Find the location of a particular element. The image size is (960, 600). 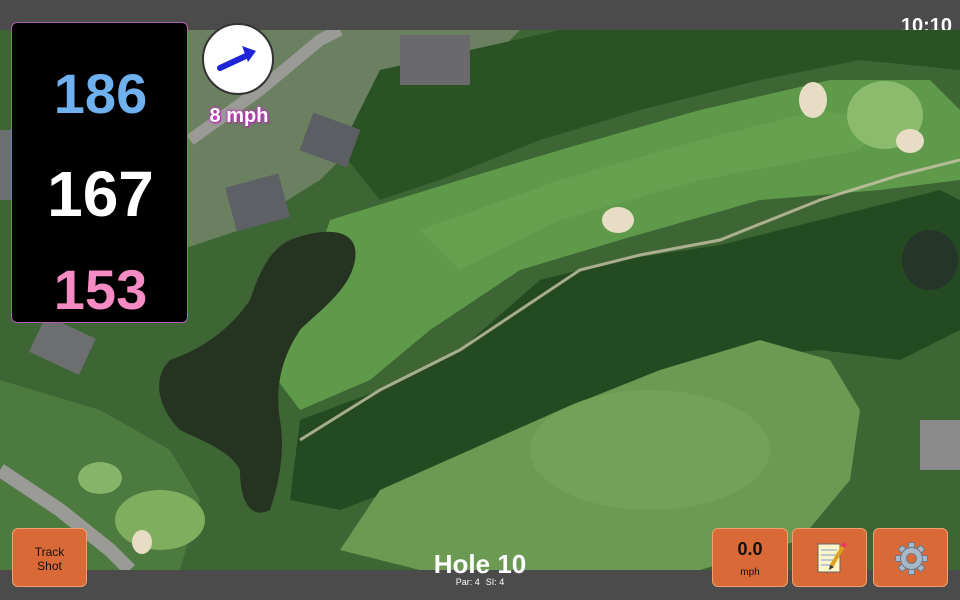

settings-button is located at coordinates (910, 557).